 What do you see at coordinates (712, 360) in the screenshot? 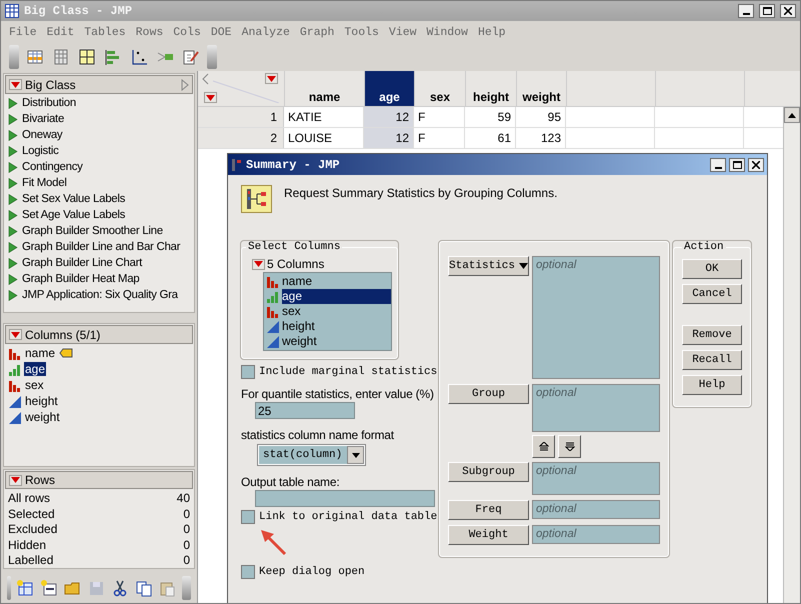
I see `action-button: Recall` at bounding box center [712, 360].